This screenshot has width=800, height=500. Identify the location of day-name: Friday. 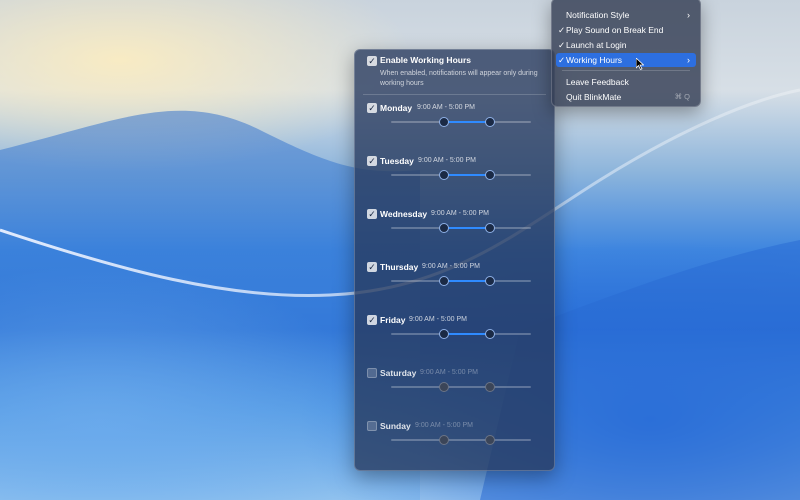
(393, 320).